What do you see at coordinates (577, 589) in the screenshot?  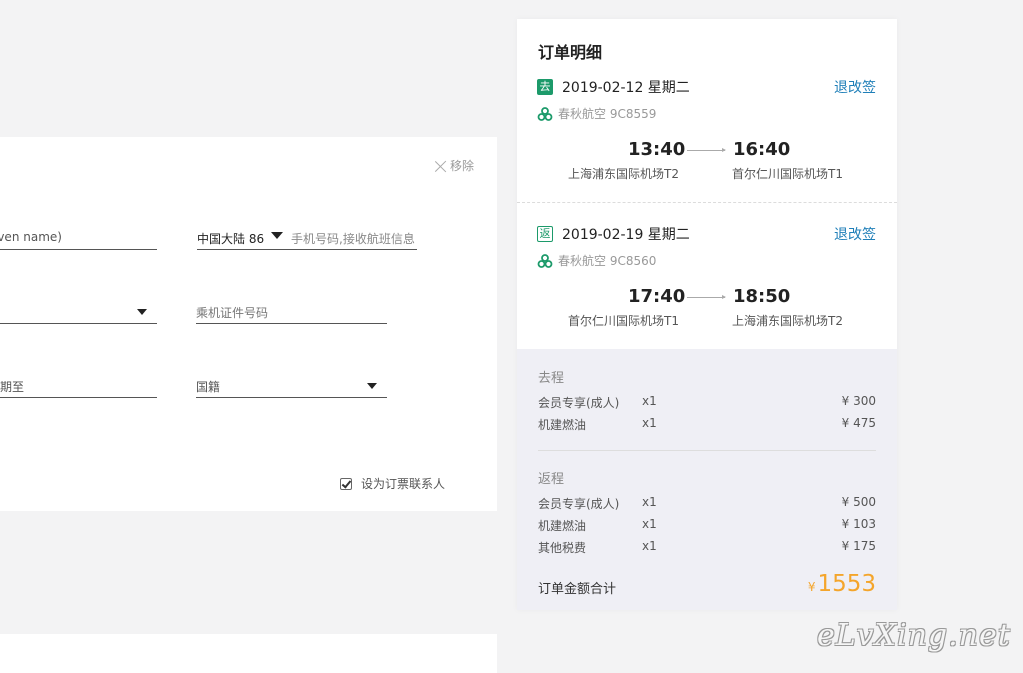 I see `total-label: 订单金额合计` at bounding box center [577, 589].